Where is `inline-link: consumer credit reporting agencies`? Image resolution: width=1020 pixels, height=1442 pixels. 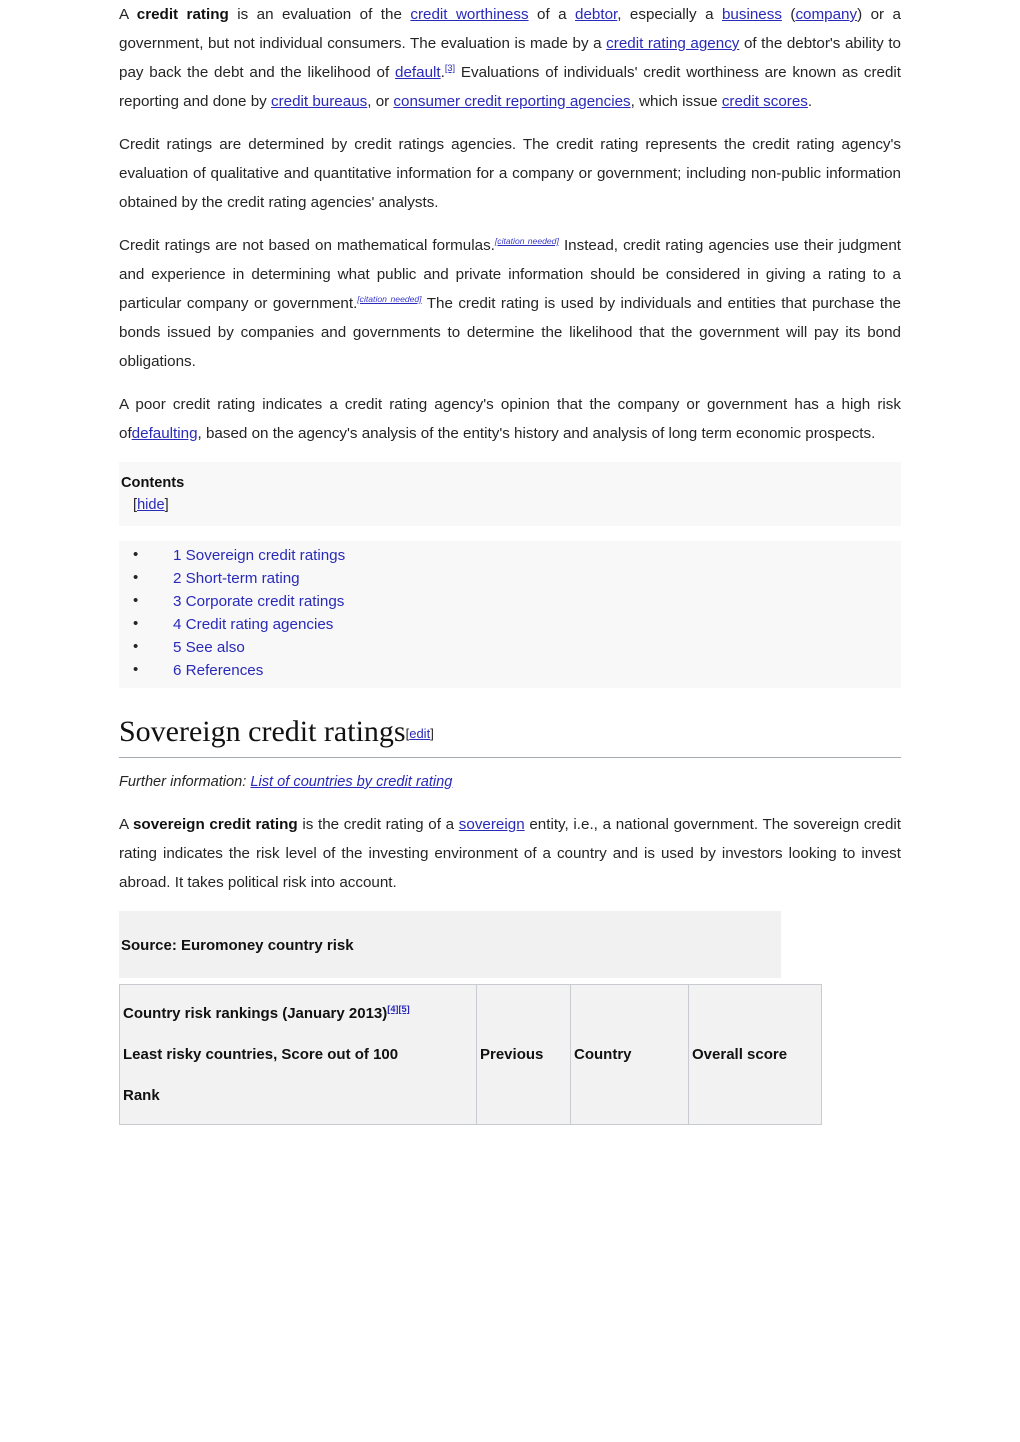
inline-link: consumer credit reporting agencies is located at coordinates (511, 101).